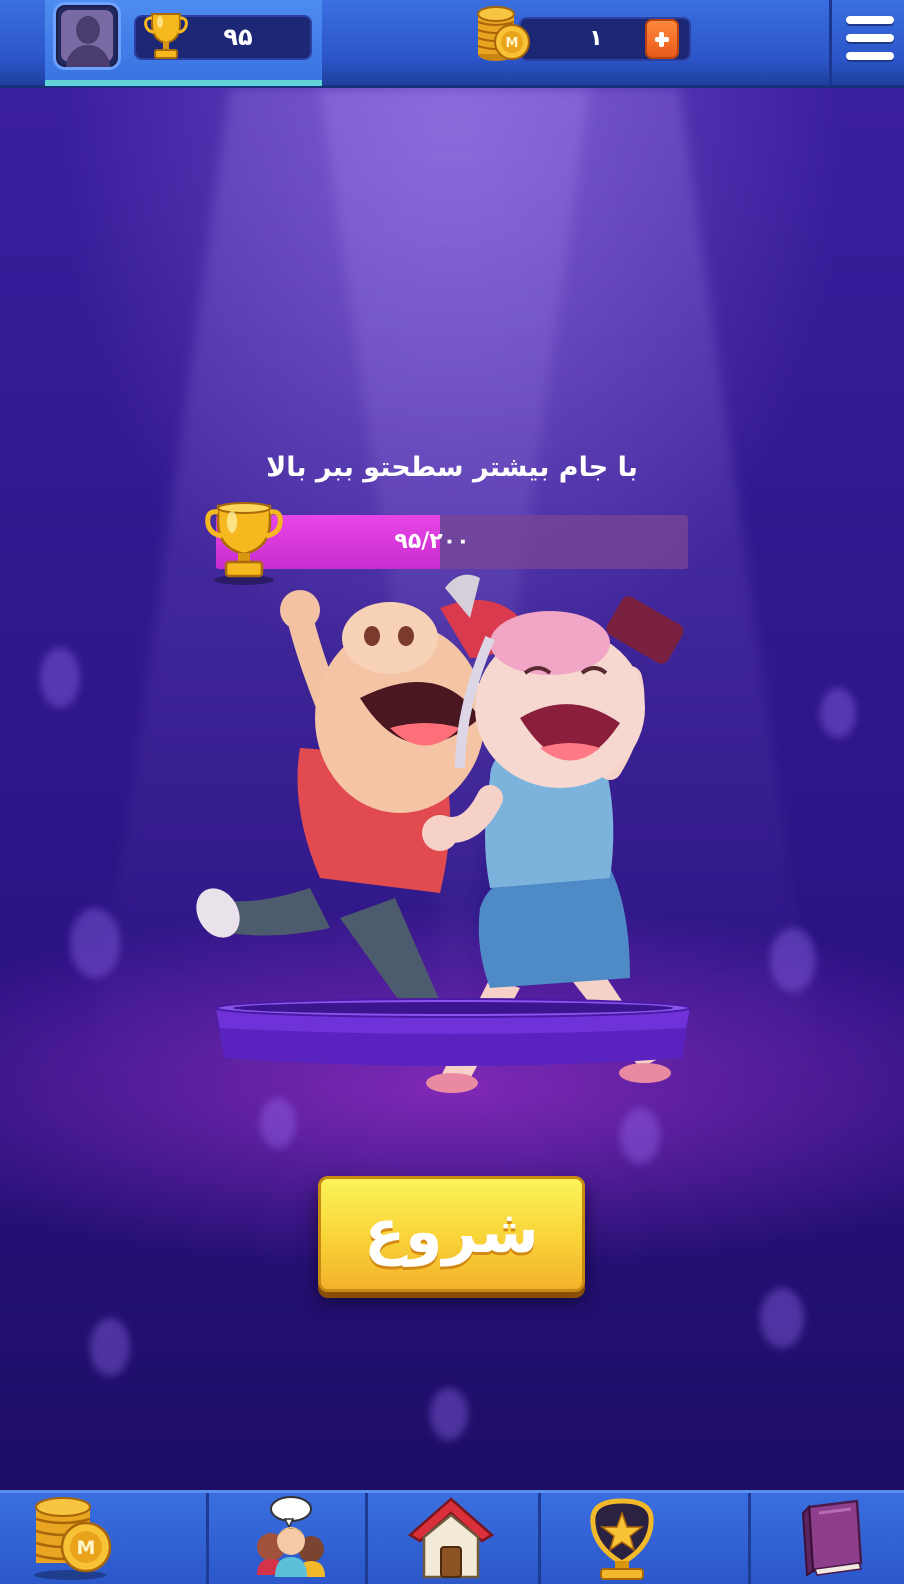 This screenshot has height=1584, width=904. What do you see at coordinates (832, 1538) in the screenshot?
I see `book-icon` at bounding box center [832, 1538].